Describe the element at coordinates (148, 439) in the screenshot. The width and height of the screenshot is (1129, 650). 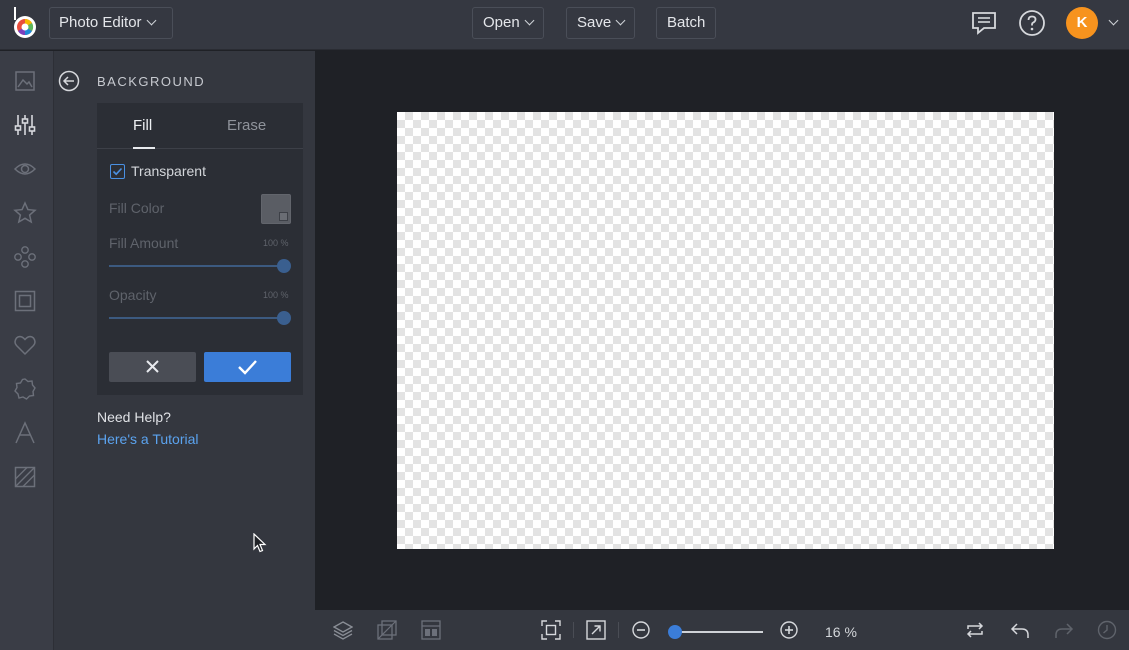
I see `tutorial-link: Here's a Tutorial` at that location.